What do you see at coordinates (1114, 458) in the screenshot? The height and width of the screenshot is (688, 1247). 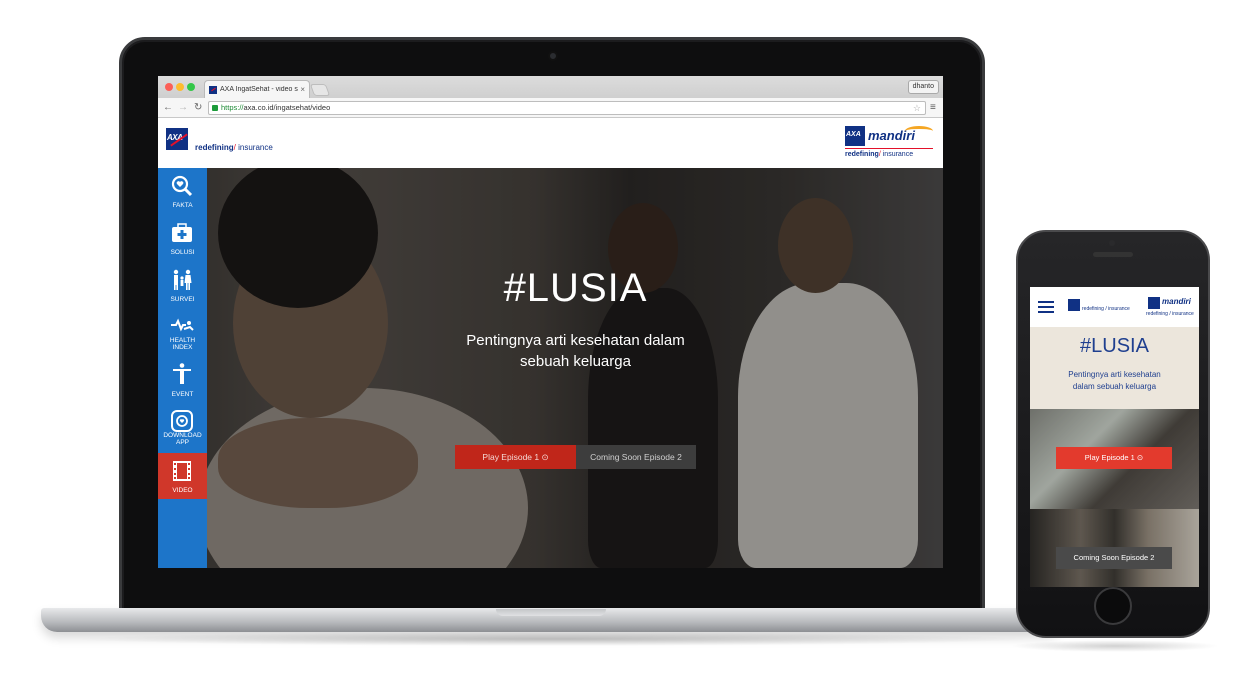 I see `mobile-play-episode-1-button: Play Episode 1 ⊙` at bounding box center [1114, 458].